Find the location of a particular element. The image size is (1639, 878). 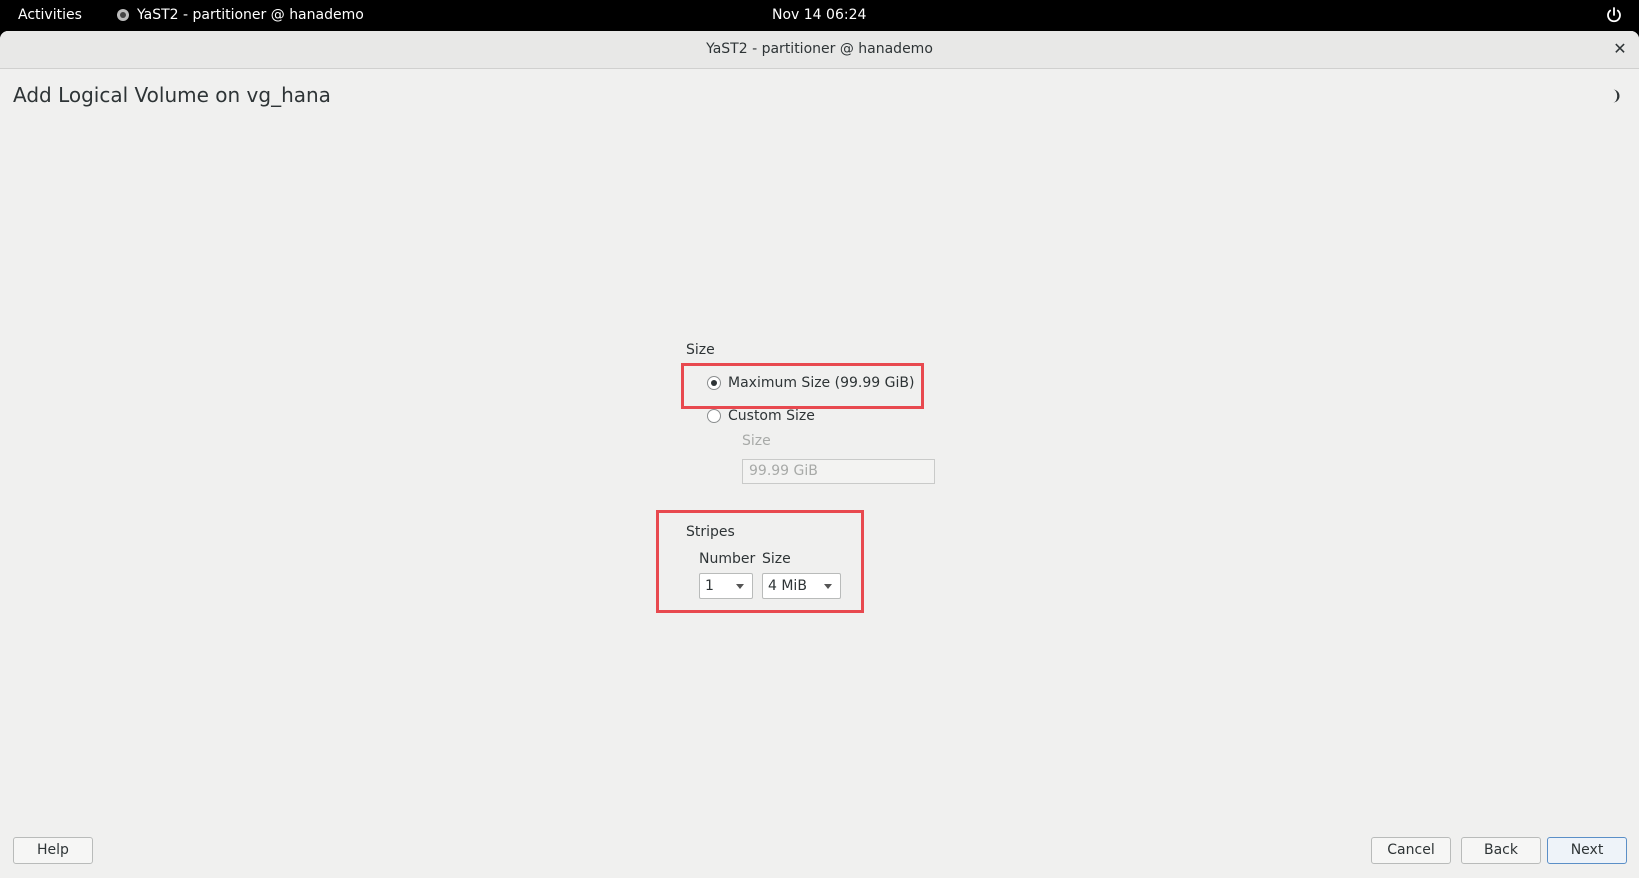

app-menu: YaST2 - partitioner @ hanademo is located at coordinates (240, 15).